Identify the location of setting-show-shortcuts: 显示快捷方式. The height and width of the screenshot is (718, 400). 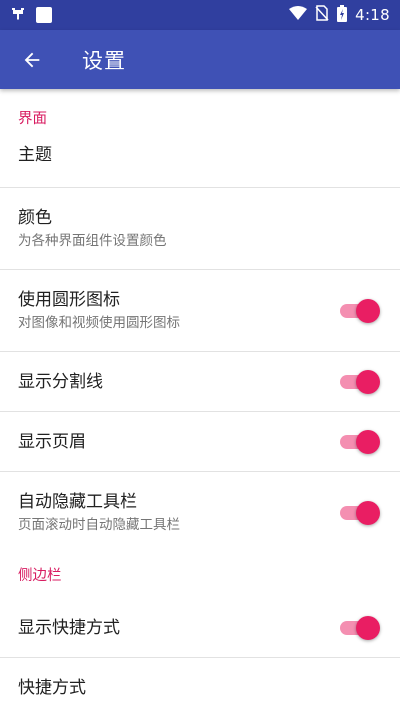
(200, 628).